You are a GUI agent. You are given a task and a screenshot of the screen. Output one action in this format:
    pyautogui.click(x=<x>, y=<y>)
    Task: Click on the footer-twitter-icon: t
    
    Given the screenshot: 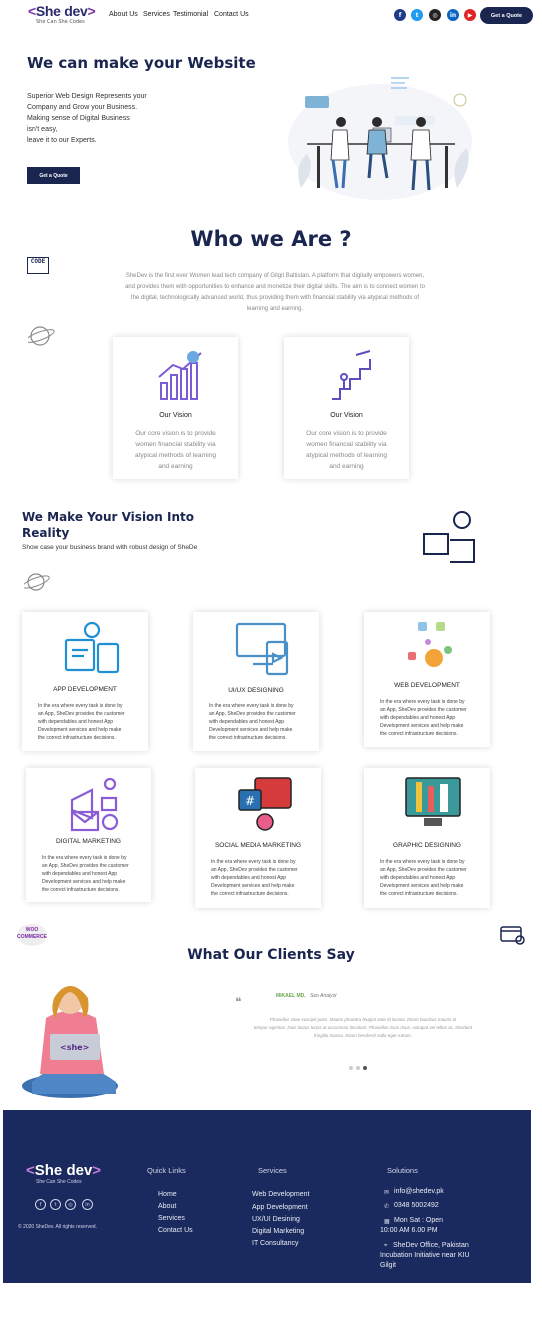 What is the action you would take?
    pyautogui.click(x=55, y=1204)
    